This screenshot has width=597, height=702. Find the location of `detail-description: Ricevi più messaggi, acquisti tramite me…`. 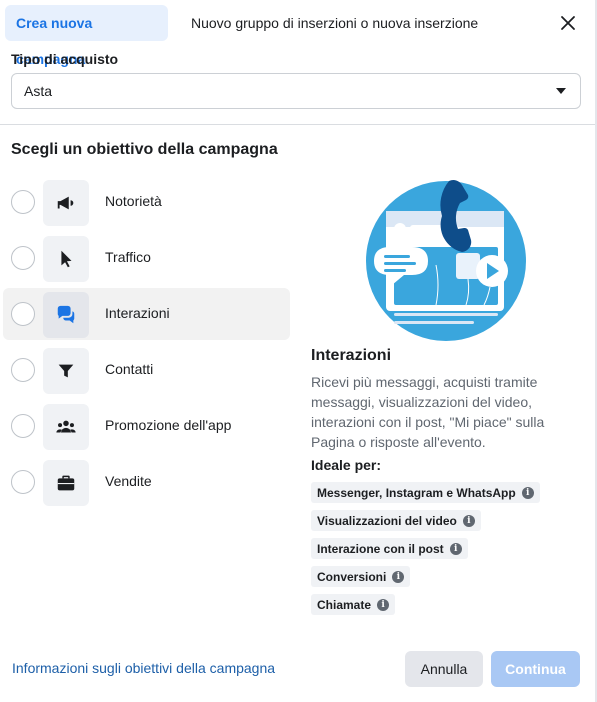

detail-description: Ricevi più messaggi, acquisti tramite me… is located at coordinates (428, 412).